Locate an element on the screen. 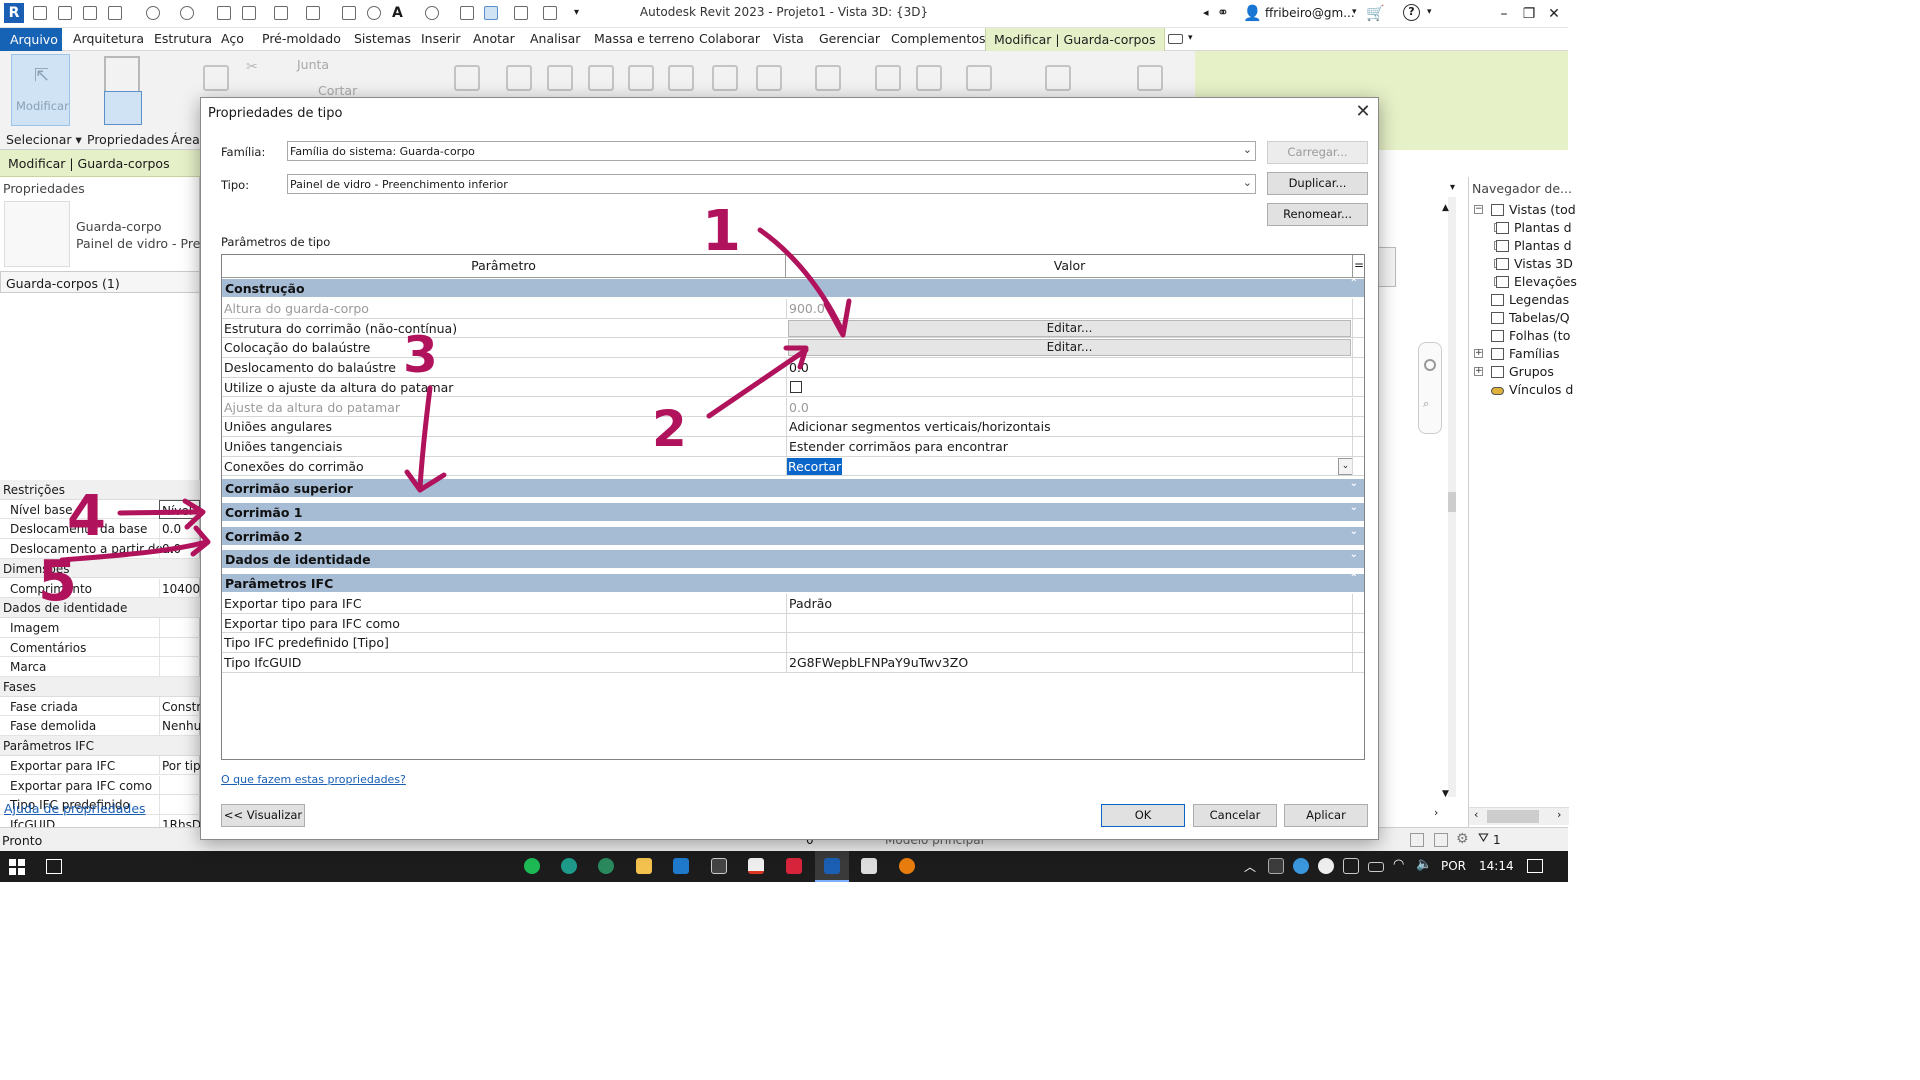  browser-scroll-left-icon: ‹ is located at coordinates (1476, 814).